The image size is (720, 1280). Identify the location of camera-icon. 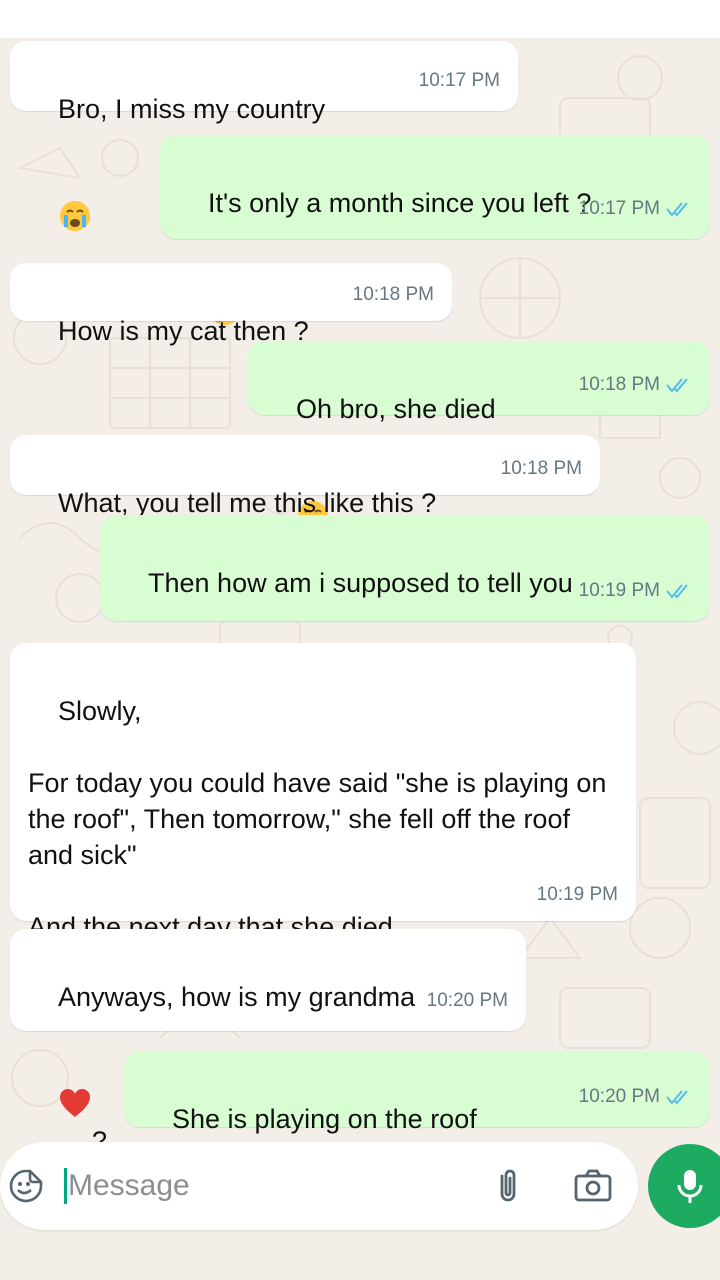
(593, 1186).